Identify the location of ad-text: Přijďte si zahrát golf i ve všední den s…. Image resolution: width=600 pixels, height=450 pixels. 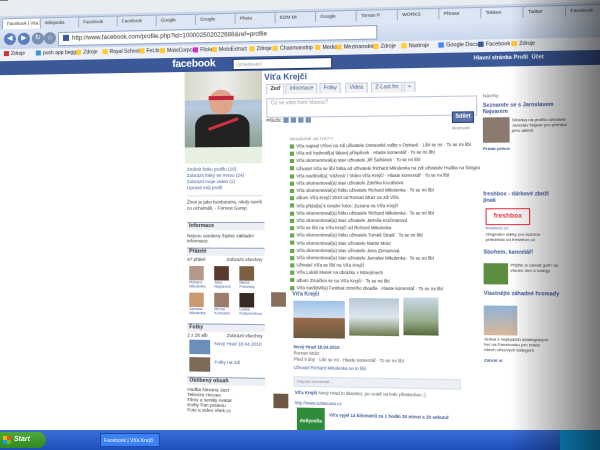
(534, 267).